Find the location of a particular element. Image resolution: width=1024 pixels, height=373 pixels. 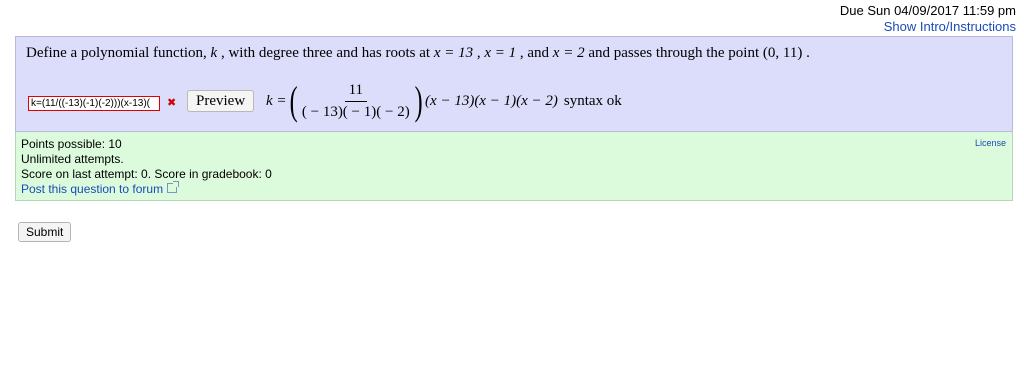

syntax-status: syntax ok is located at coordinates (592, 100).